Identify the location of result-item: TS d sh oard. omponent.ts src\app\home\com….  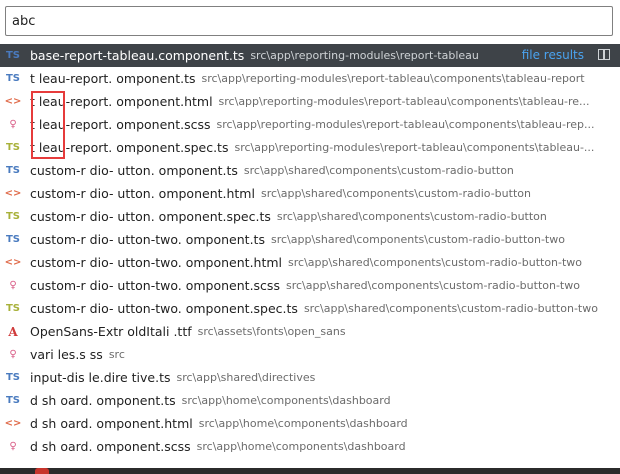
(310, 400).